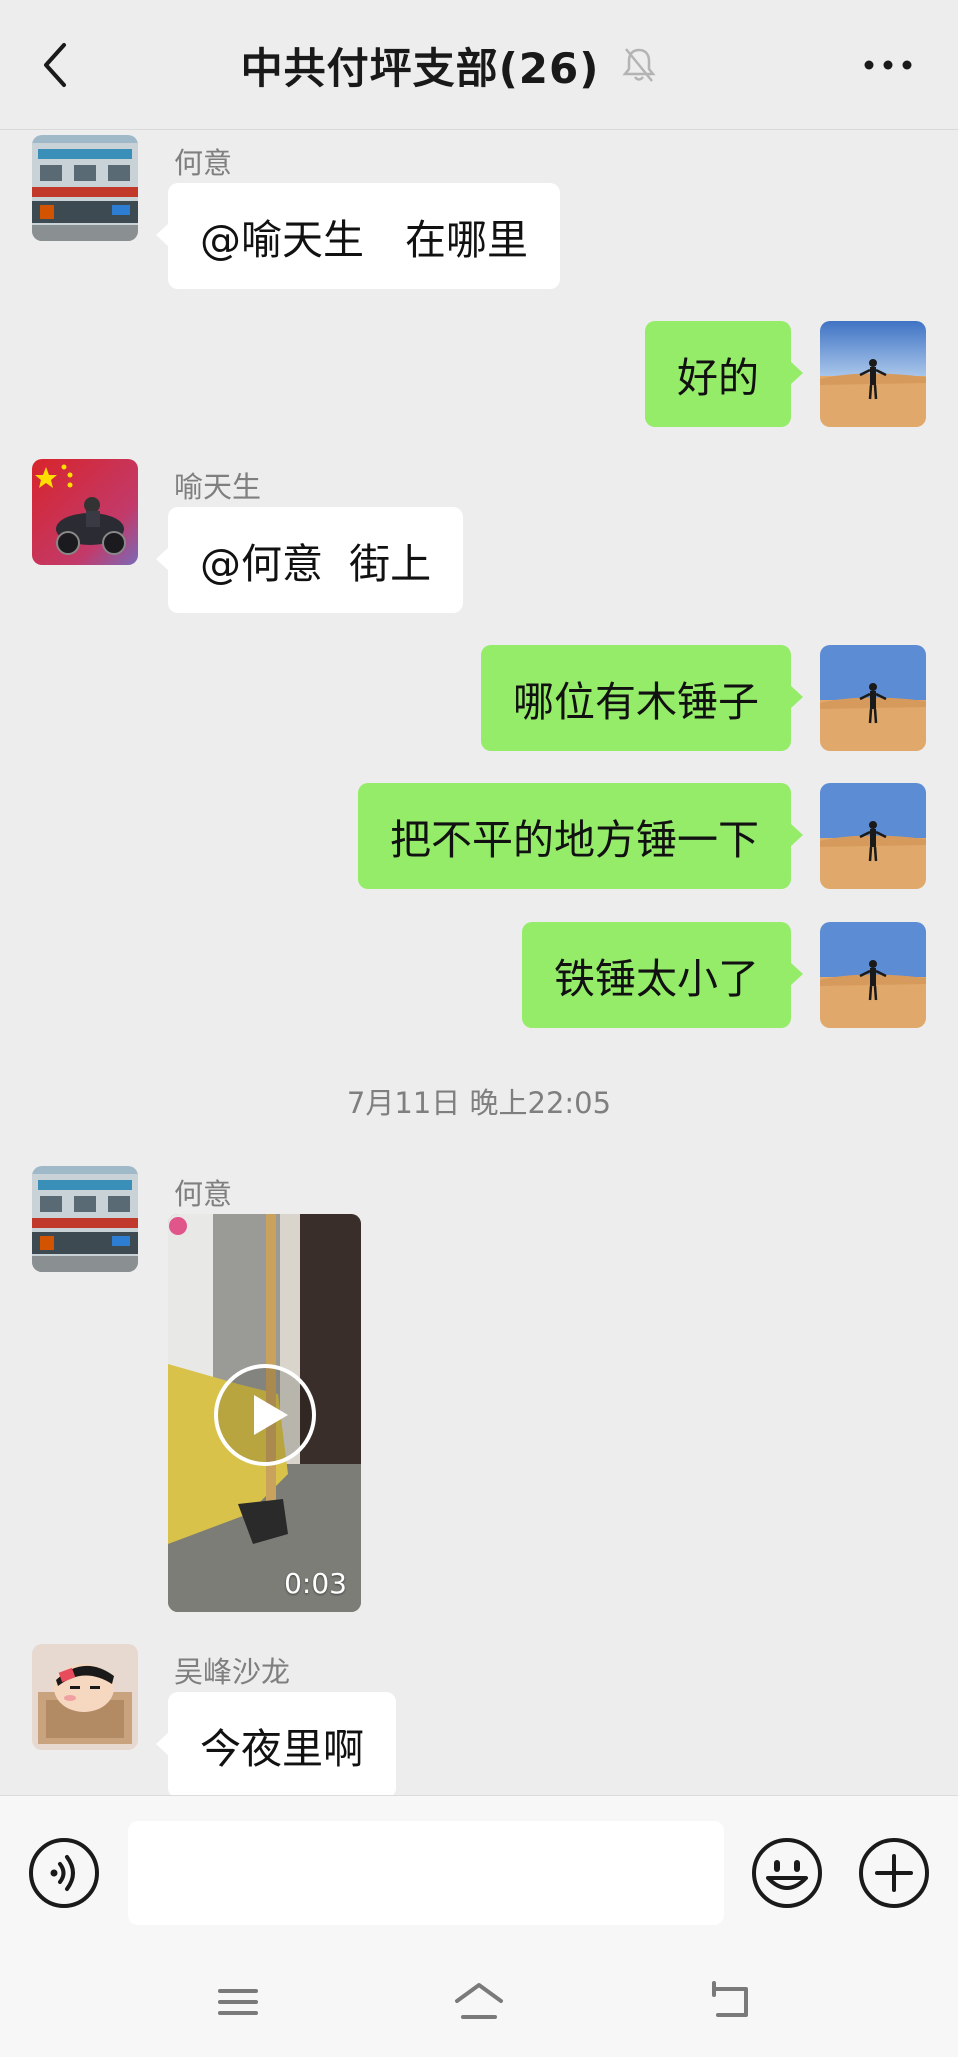 This screenshot has width=958, height=2057. I want to click on video-message: 0:03, so click(264, 1413).